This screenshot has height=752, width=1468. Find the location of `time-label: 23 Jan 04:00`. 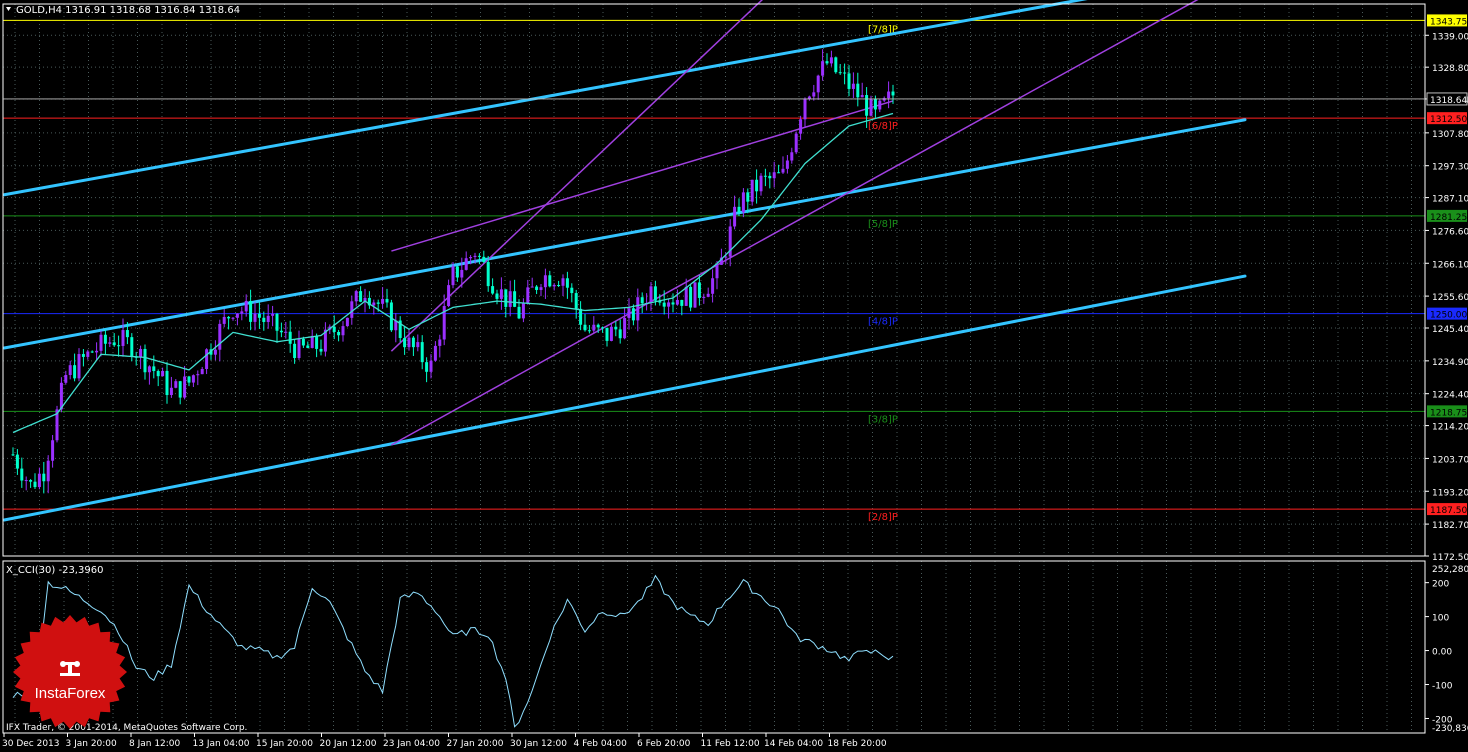

time-label: 23 Jan 04:00 is located at coordinates (411, 744).